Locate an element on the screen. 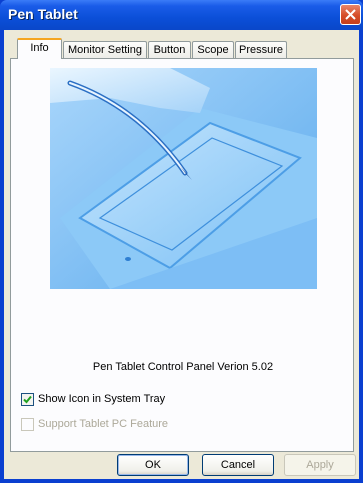  close-icon is located at coordinates (350, 14).